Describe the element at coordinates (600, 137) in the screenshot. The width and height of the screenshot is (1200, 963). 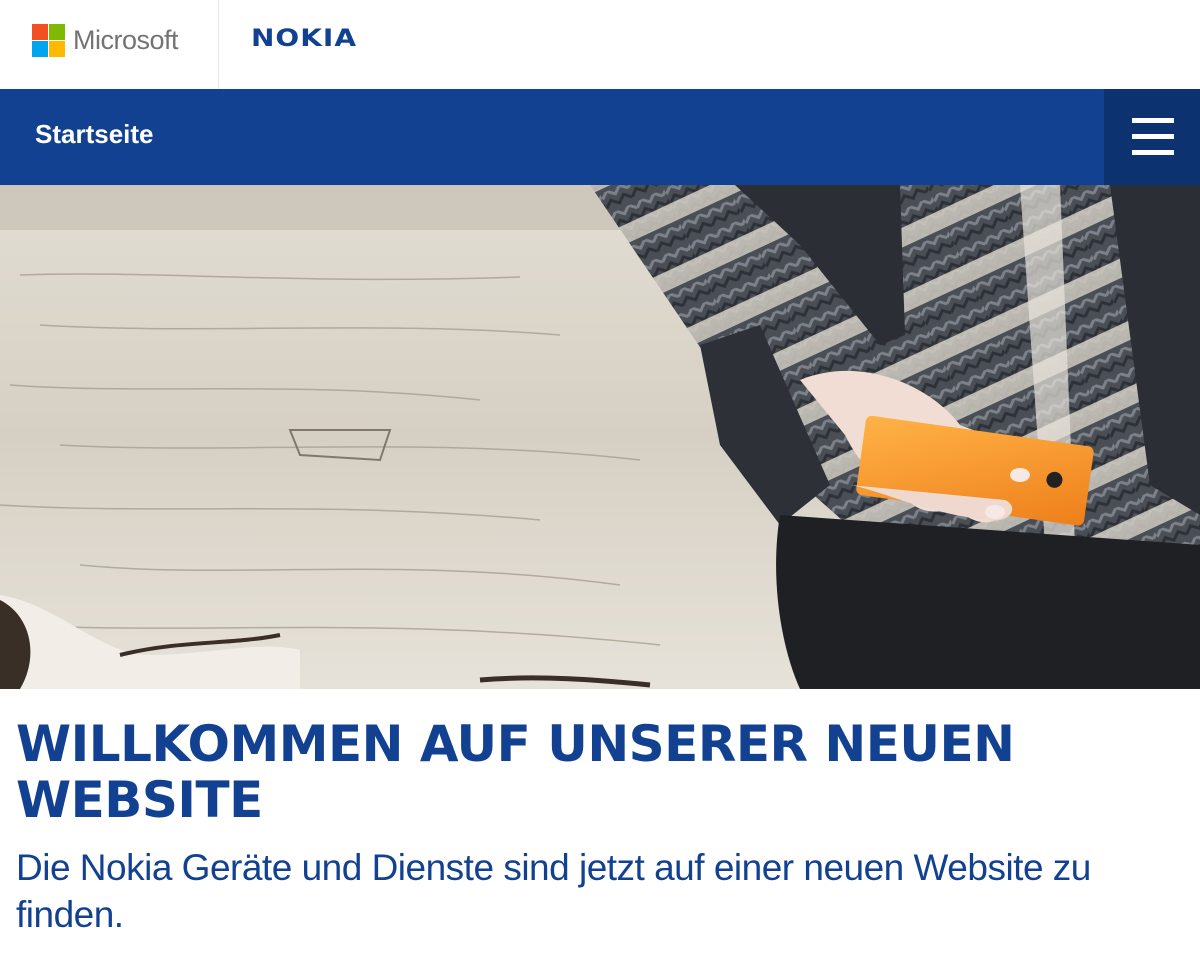
I see `navigation-bar: Startseite` at that location.